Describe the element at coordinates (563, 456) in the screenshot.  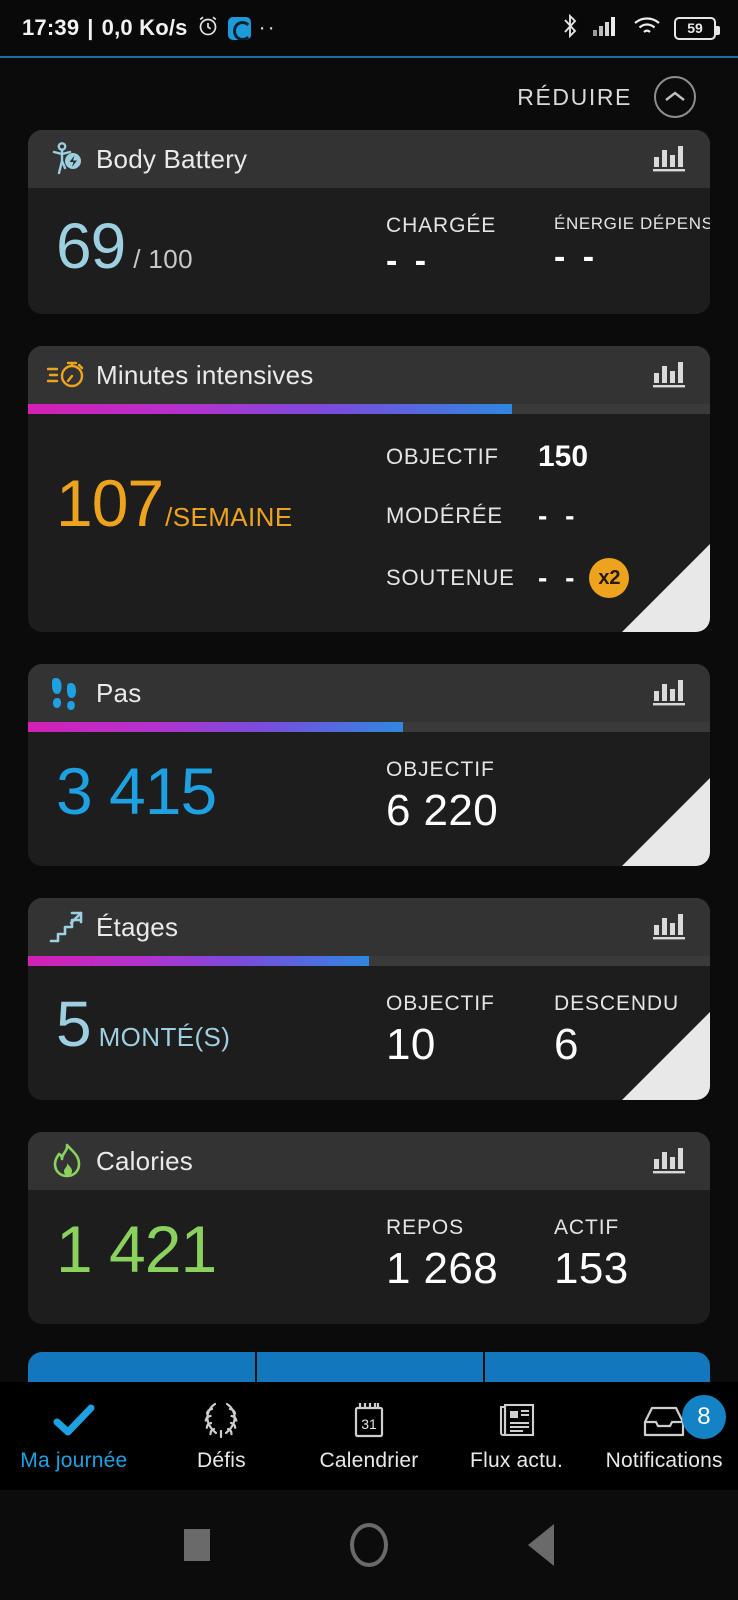
I see `stat-value: 150` at that location.